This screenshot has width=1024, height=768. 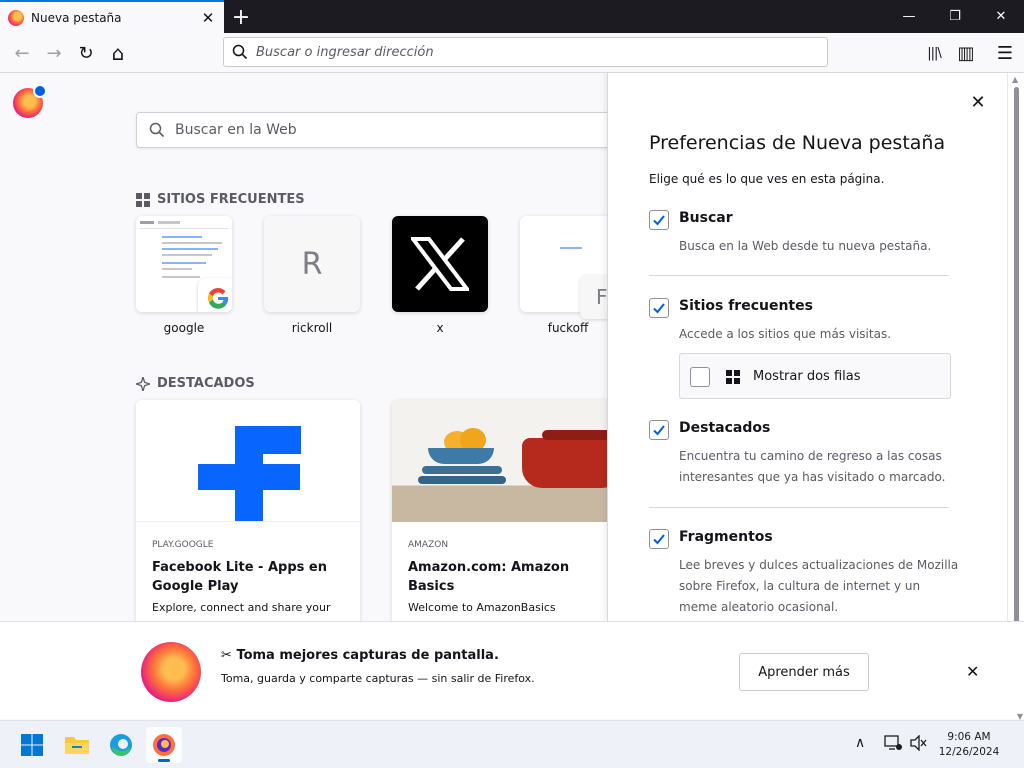 What do you see at coordinates (231, 199) in the screenshot?
I see `top-sites-title: SITIOS FRECUENTES` at bounding box center [231, 199].